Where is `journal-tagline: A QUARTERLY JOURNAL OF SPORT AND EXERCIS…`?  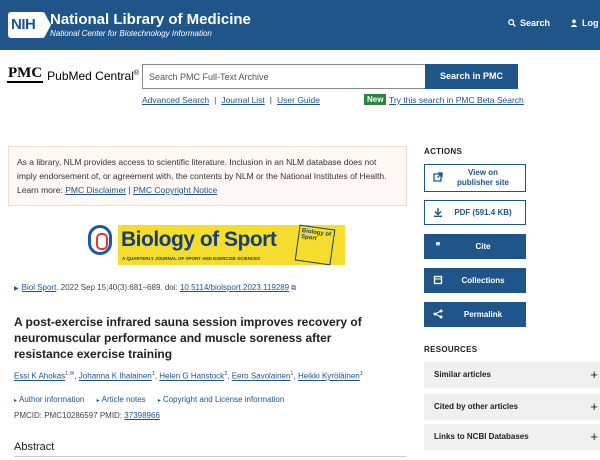 journal-tagline: A QUARTERLY JOURNAL OF SPORT AND EXERCIS… is located at coordinates (191, 258).